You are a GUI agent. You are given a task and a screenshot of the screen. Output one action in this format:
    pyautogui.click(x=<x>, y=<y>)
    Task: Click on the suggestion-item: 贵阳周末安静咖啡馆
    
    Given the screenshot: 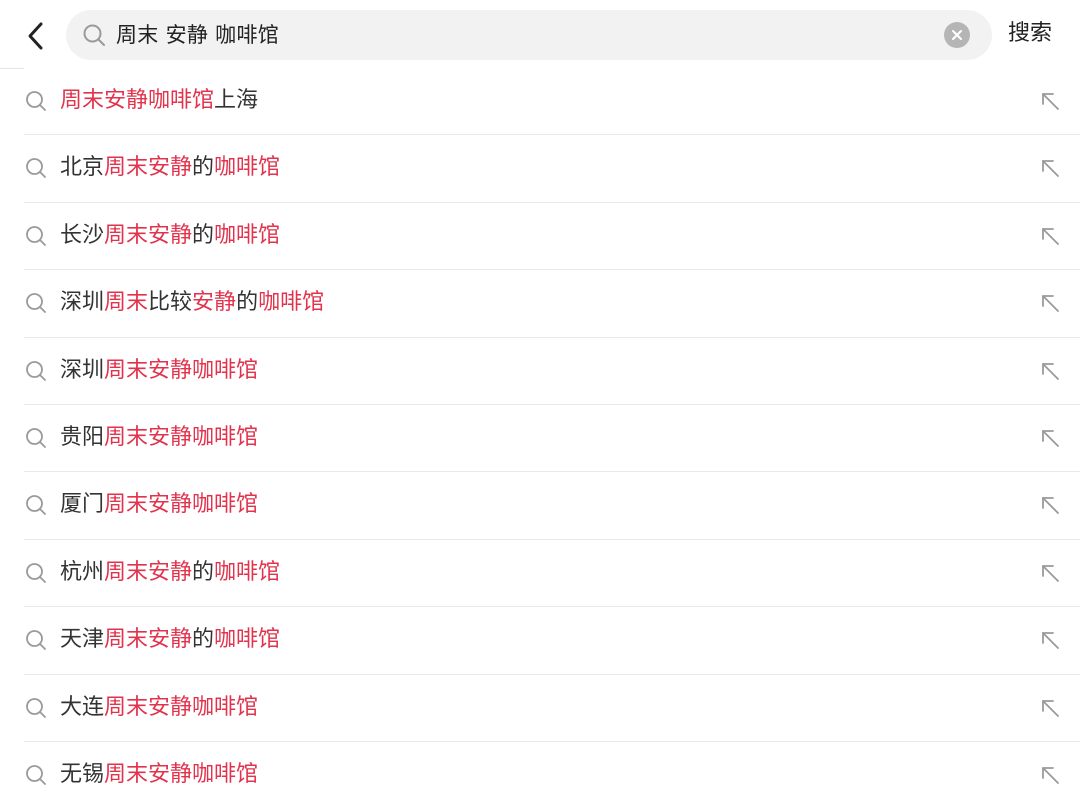 What is the action you would take?
    pyautogui.click(x=552, y=439)
    